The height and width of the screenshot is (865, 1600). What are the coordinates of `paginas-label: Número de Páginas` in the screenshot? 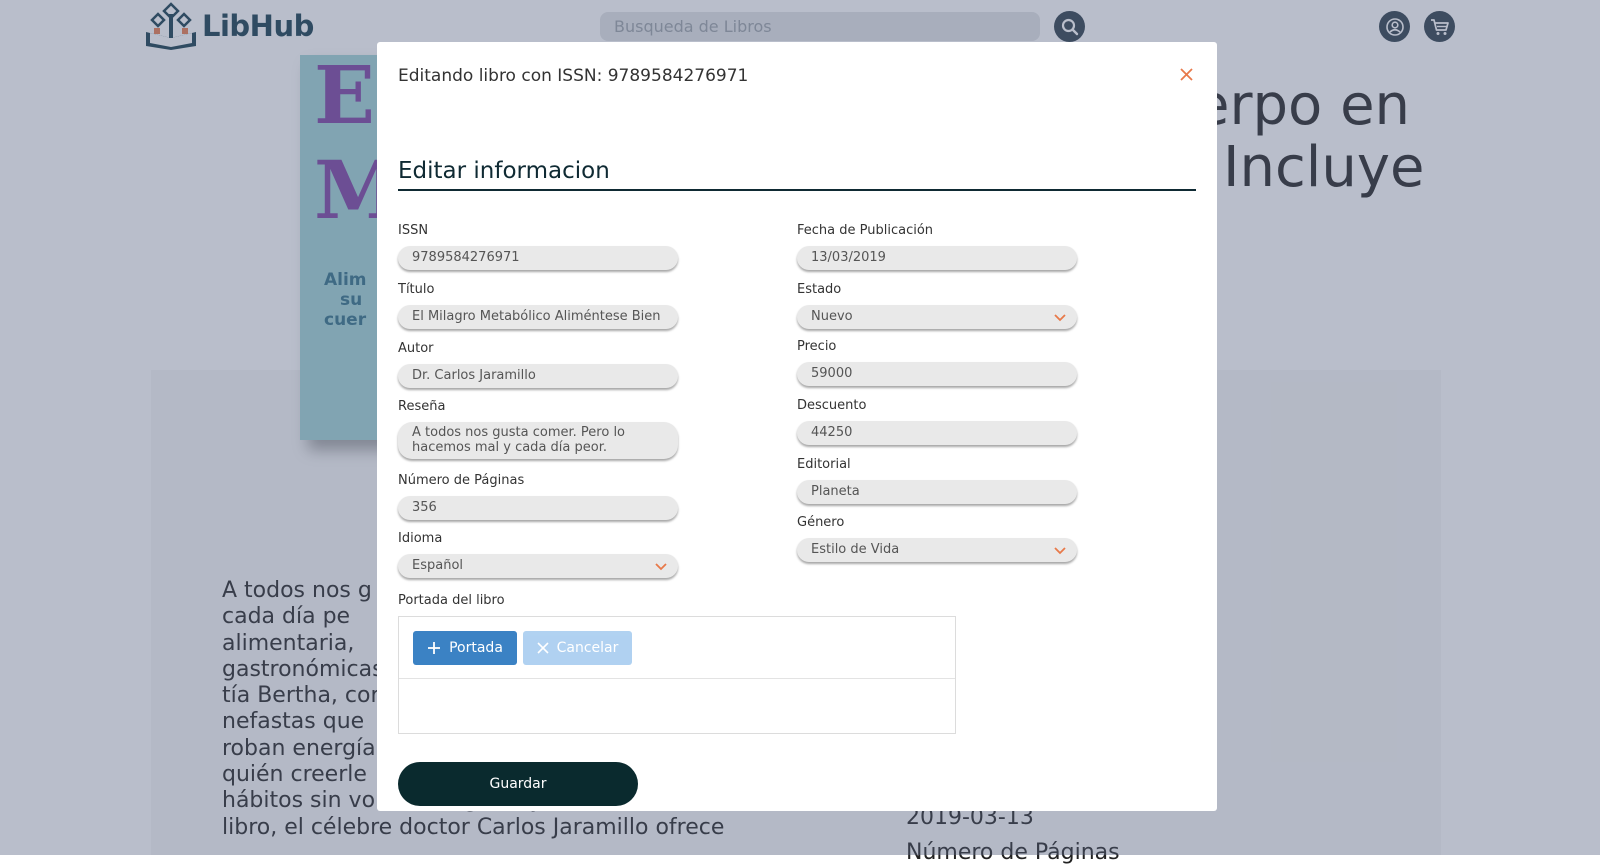 It's located at (461, 480).